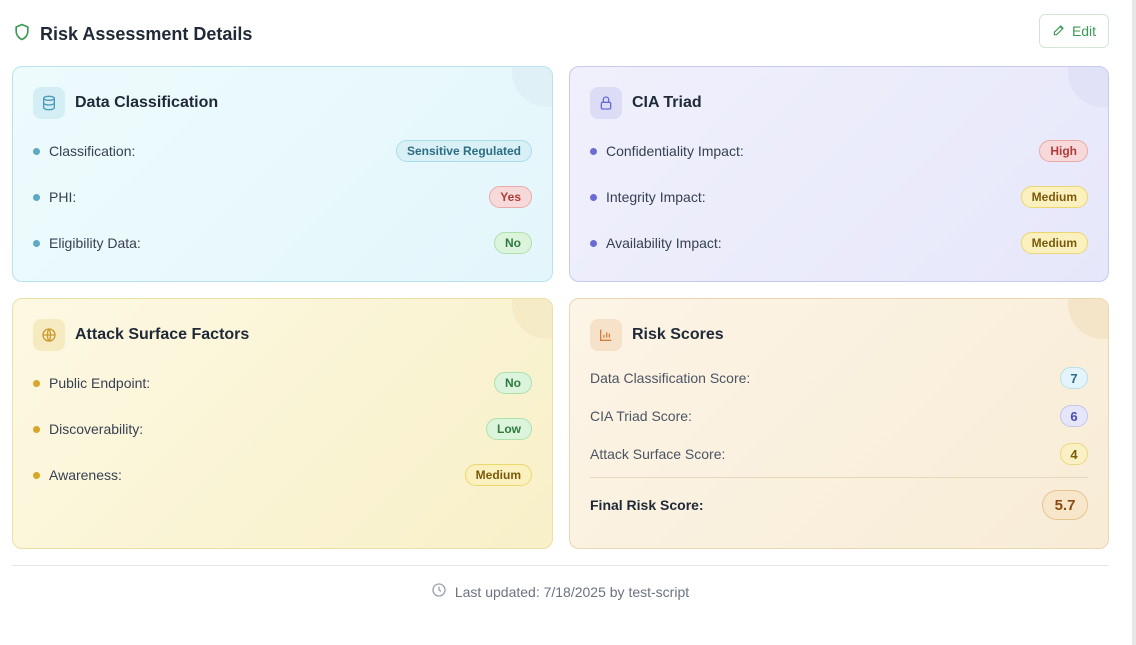 The width and height of the screenshot is (1136, 645). Describe the element at coordinates (1074, 378) in the screenshot. I see `data-classification-score-badge: 7` at that location.